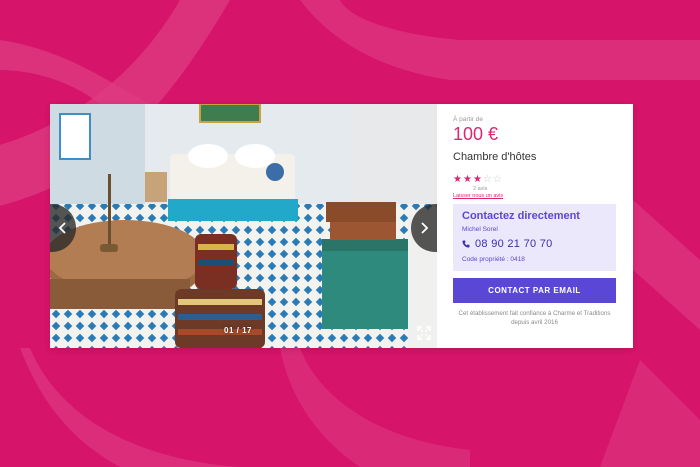 The image size is (700, 467). I want to click on photo-counter: 01 / 17, so click(238, 330).